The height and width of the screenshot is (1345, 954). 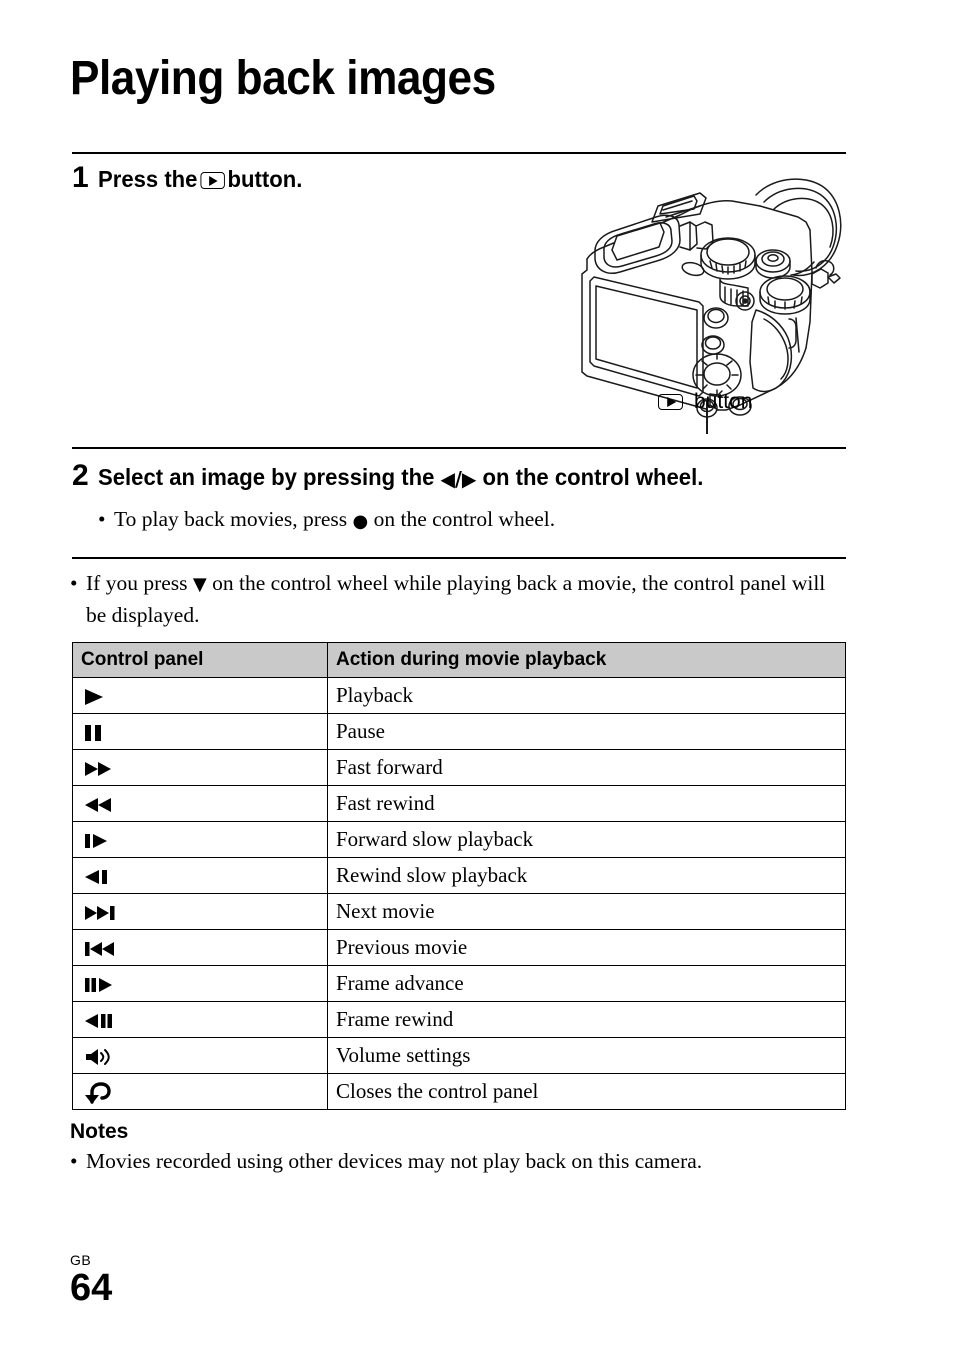 What do you see at coordinates (586, 875) in the screenshot?
I see `row-action: Rewind slow playback` at bounding box center [586, 875].